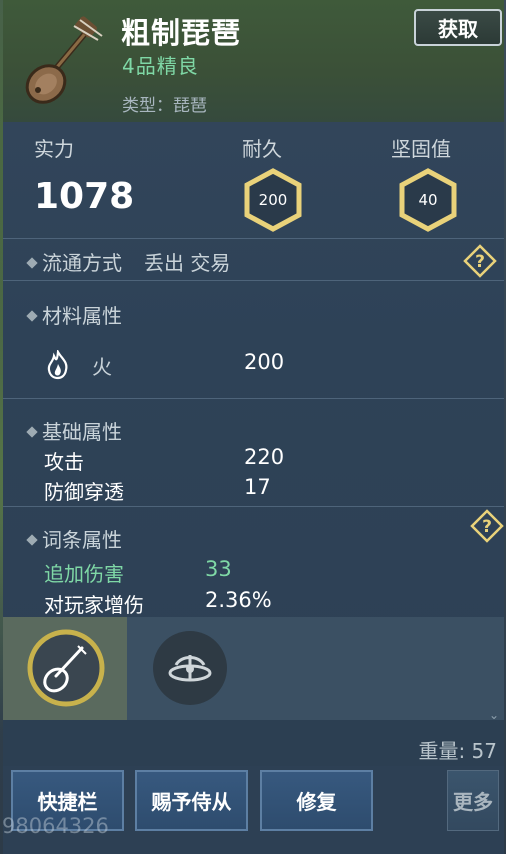 The image size is (506, 854). What do you see at coordinates (257, 487) in the screenshot?
I see `penetration-value: 17` at bounding box center [257, 487].